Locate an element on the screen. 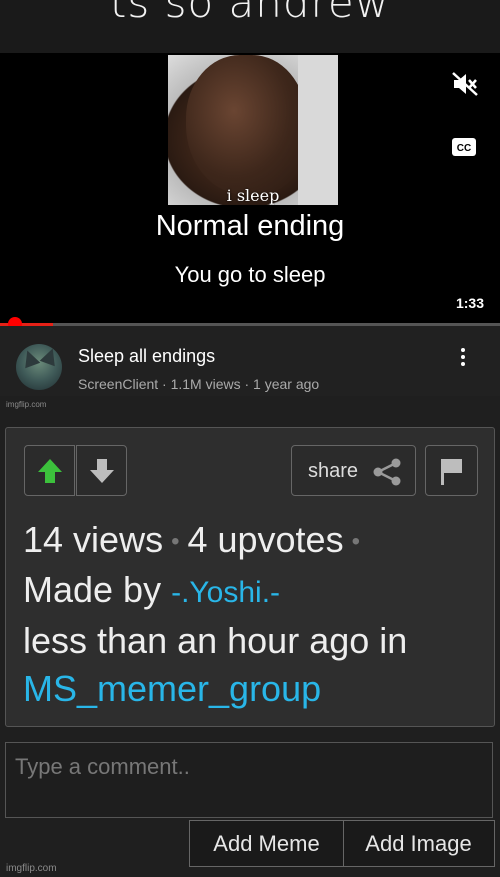 Image resolution: width=500 pixels, height=877 pixels. comment-placeholder: Type a comment.. is located at coordinates (102, 766).